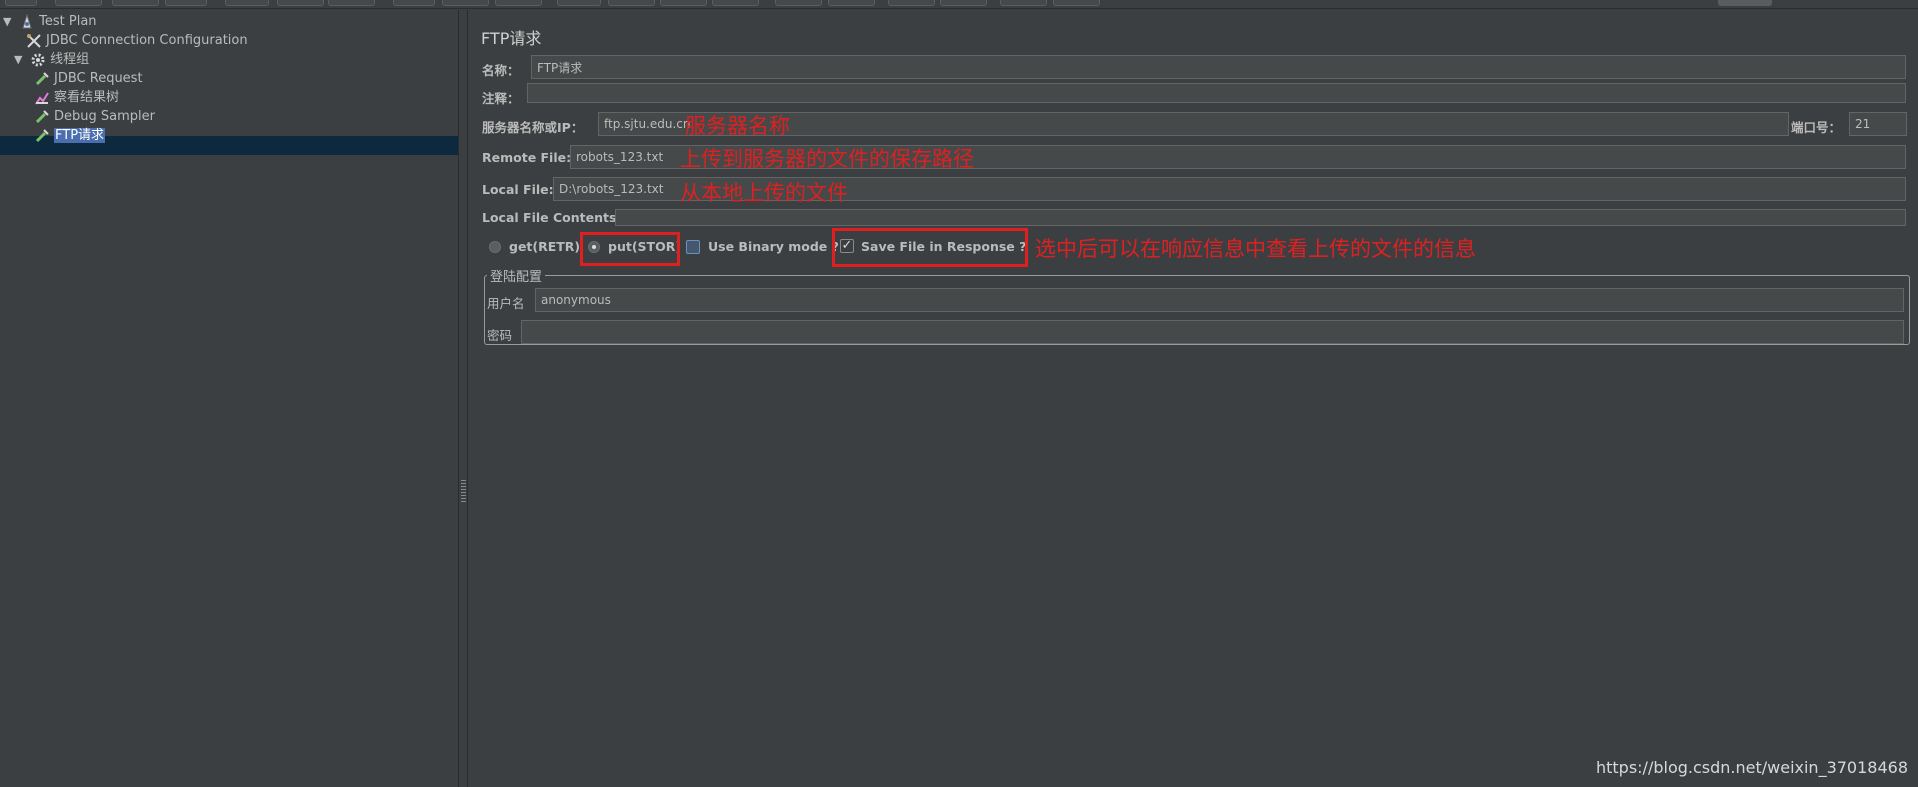  I want to click on tree-item-jdbc-connection-configuration: JDBC Connection Configuration, so click(137, 40).